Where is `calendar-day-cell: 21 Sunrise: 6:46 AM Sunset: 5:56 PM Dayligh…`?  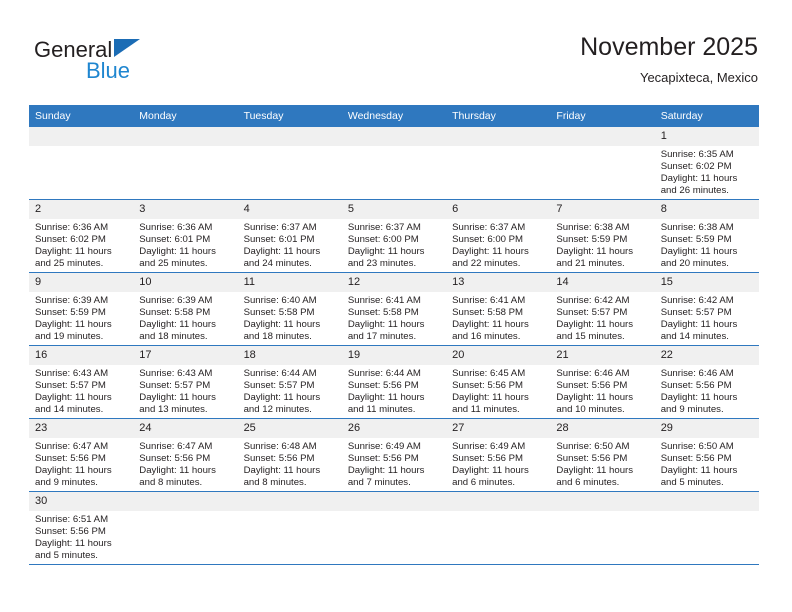
calendar-day-cell: 21 Sunrise: 6:46 AM Sunset: 5:56 PM Dayligh… is located at coordinates (602, 382).